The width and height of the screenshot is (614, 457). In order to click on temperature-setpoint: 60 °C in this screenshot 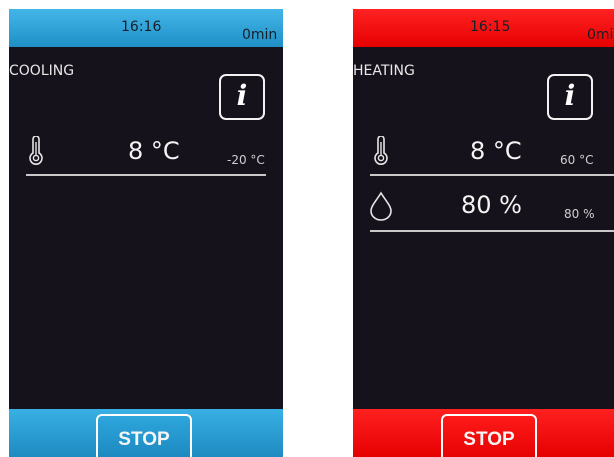, I will do `click(576, 160)`.